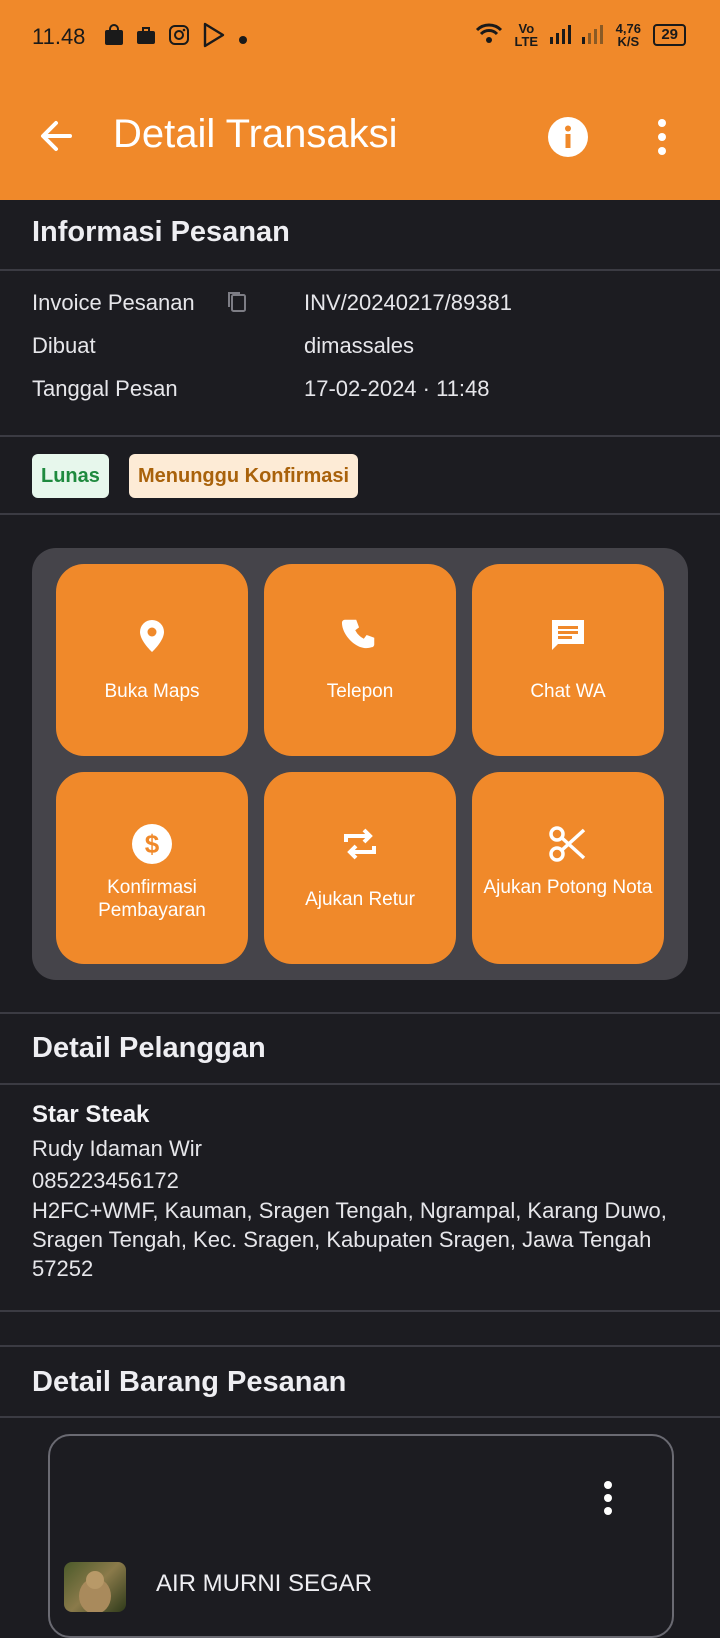  What do you see at coordinates (113, 302) in the screenshot?
I see `invoice-label: Invoice Pesanan` at bounding box center [113, 302].